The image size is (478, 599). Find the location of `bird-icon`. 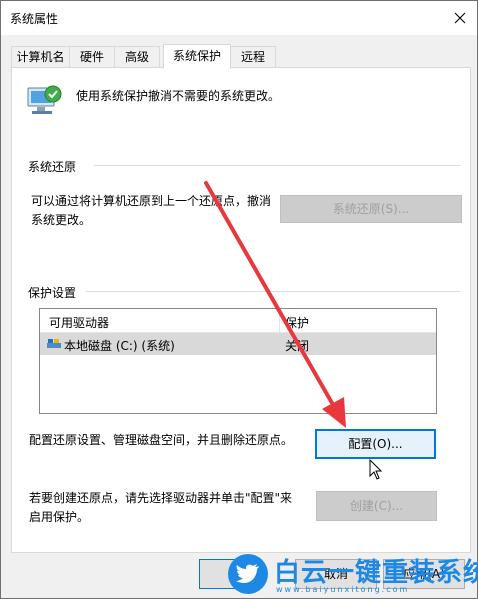

bird-icon is located at coordinates (247, 573).